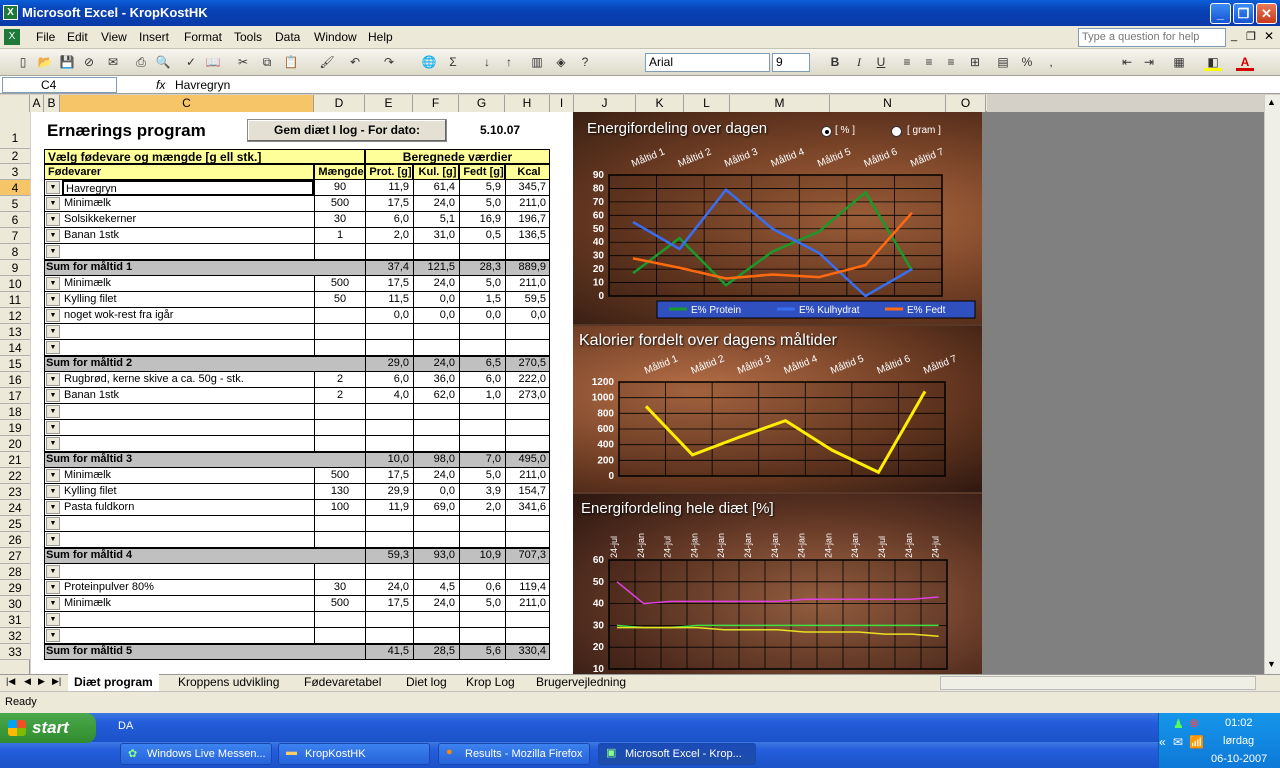  What do you see at coordinates (514, 754) in the screenshot?
I see `taskbar-firefox: Results - Mozilla Firefox` at bounding box center [514, 754].